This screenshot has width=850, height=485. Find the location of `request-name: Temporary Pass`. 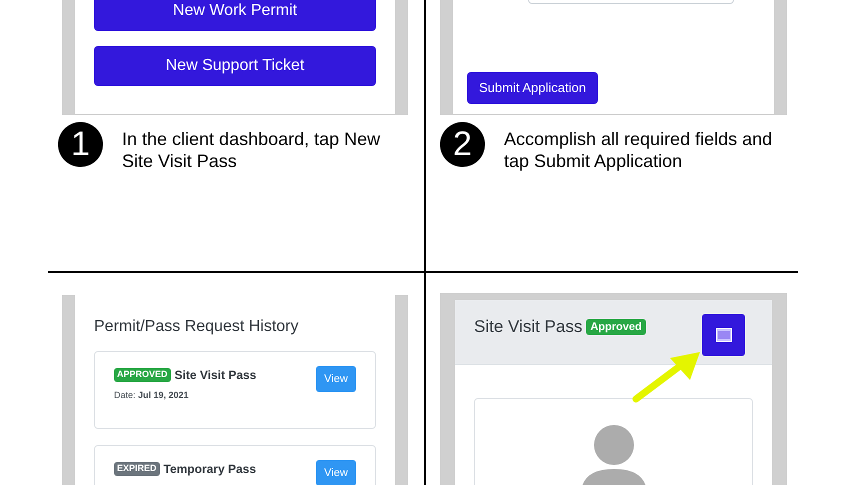

request-name: Temporary Pass is located at coordinates (210, 469).